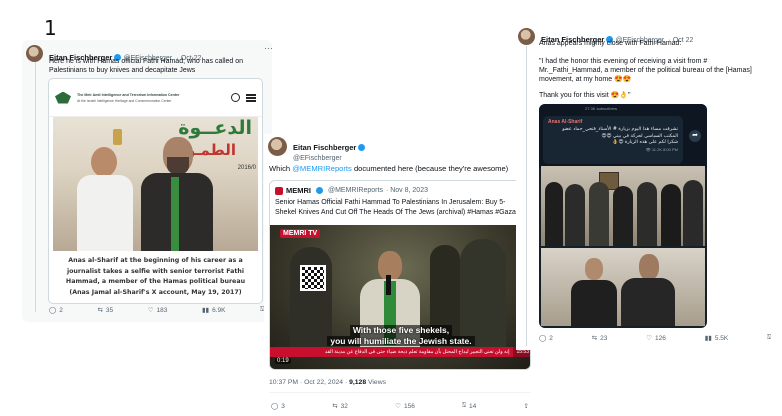 This screenshot has height=416, width=782. Describe the element at coordinates (661, 149) in the screenshot. I see `message-meta: 👁 11.2K 8:00 PM` at that location.